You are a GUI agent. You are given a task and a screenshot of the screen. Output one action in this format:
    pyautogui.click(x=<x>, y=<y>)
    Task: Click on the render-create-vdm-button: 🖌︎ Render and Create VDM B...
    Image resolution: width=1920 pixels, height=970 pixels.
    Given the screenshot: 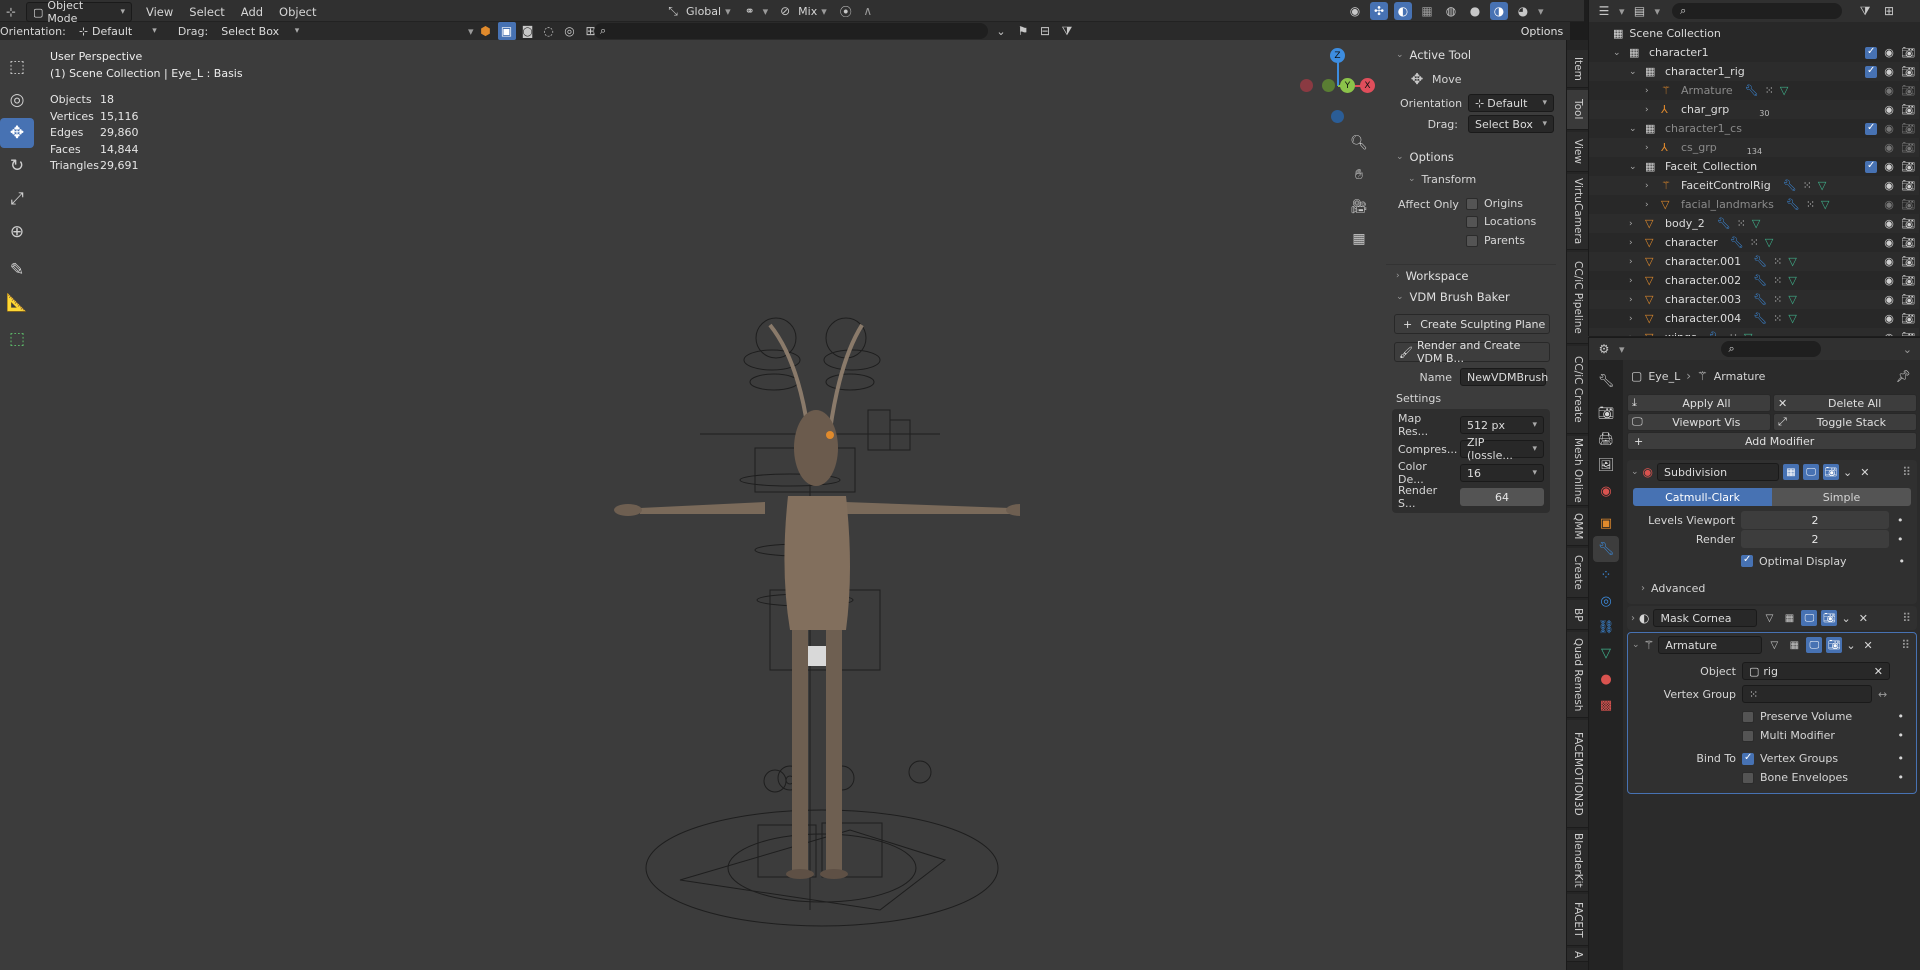 What is the action you would take?
    pyautogui.click(x=1472, y=352)
    